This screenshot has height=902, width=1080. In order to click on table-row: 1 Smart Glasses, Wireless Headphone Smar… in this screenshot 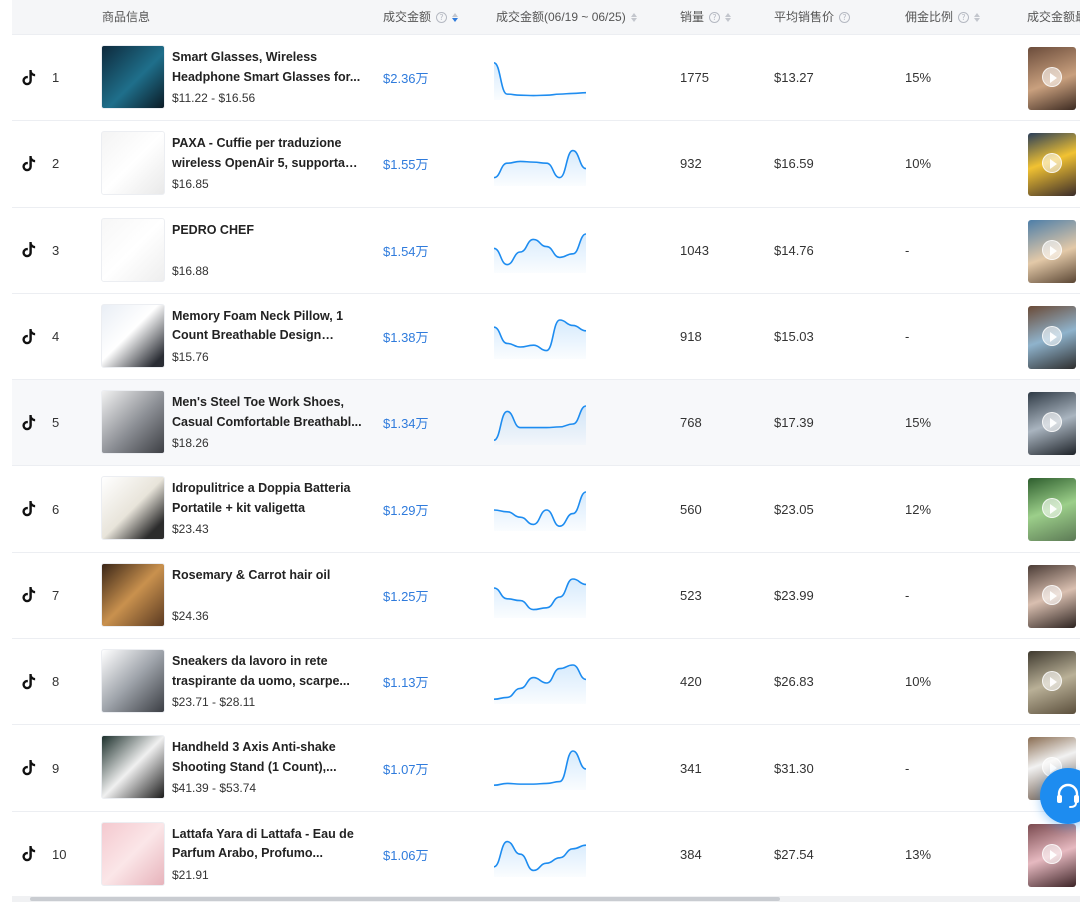, I will do `click(546, 78)`.